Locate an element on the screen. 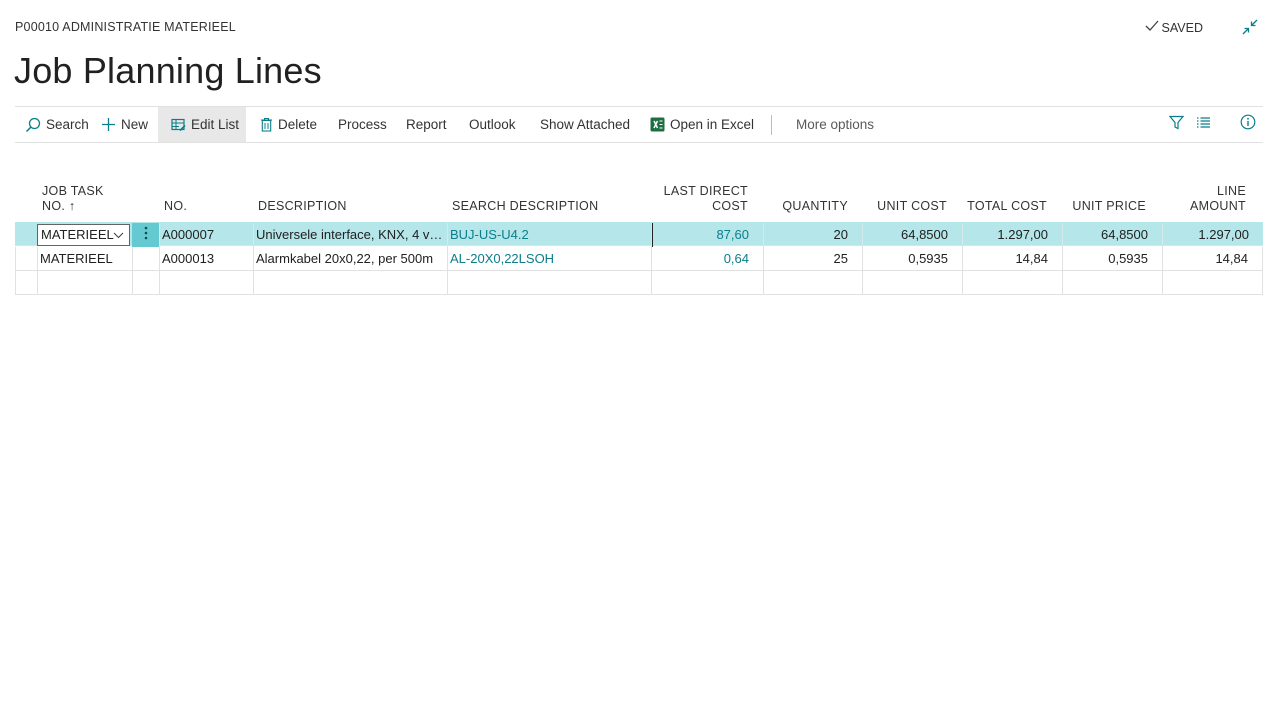  column-header-job-task-no: JOB TASK NO. ↑ is located at coordinates (73, 199).